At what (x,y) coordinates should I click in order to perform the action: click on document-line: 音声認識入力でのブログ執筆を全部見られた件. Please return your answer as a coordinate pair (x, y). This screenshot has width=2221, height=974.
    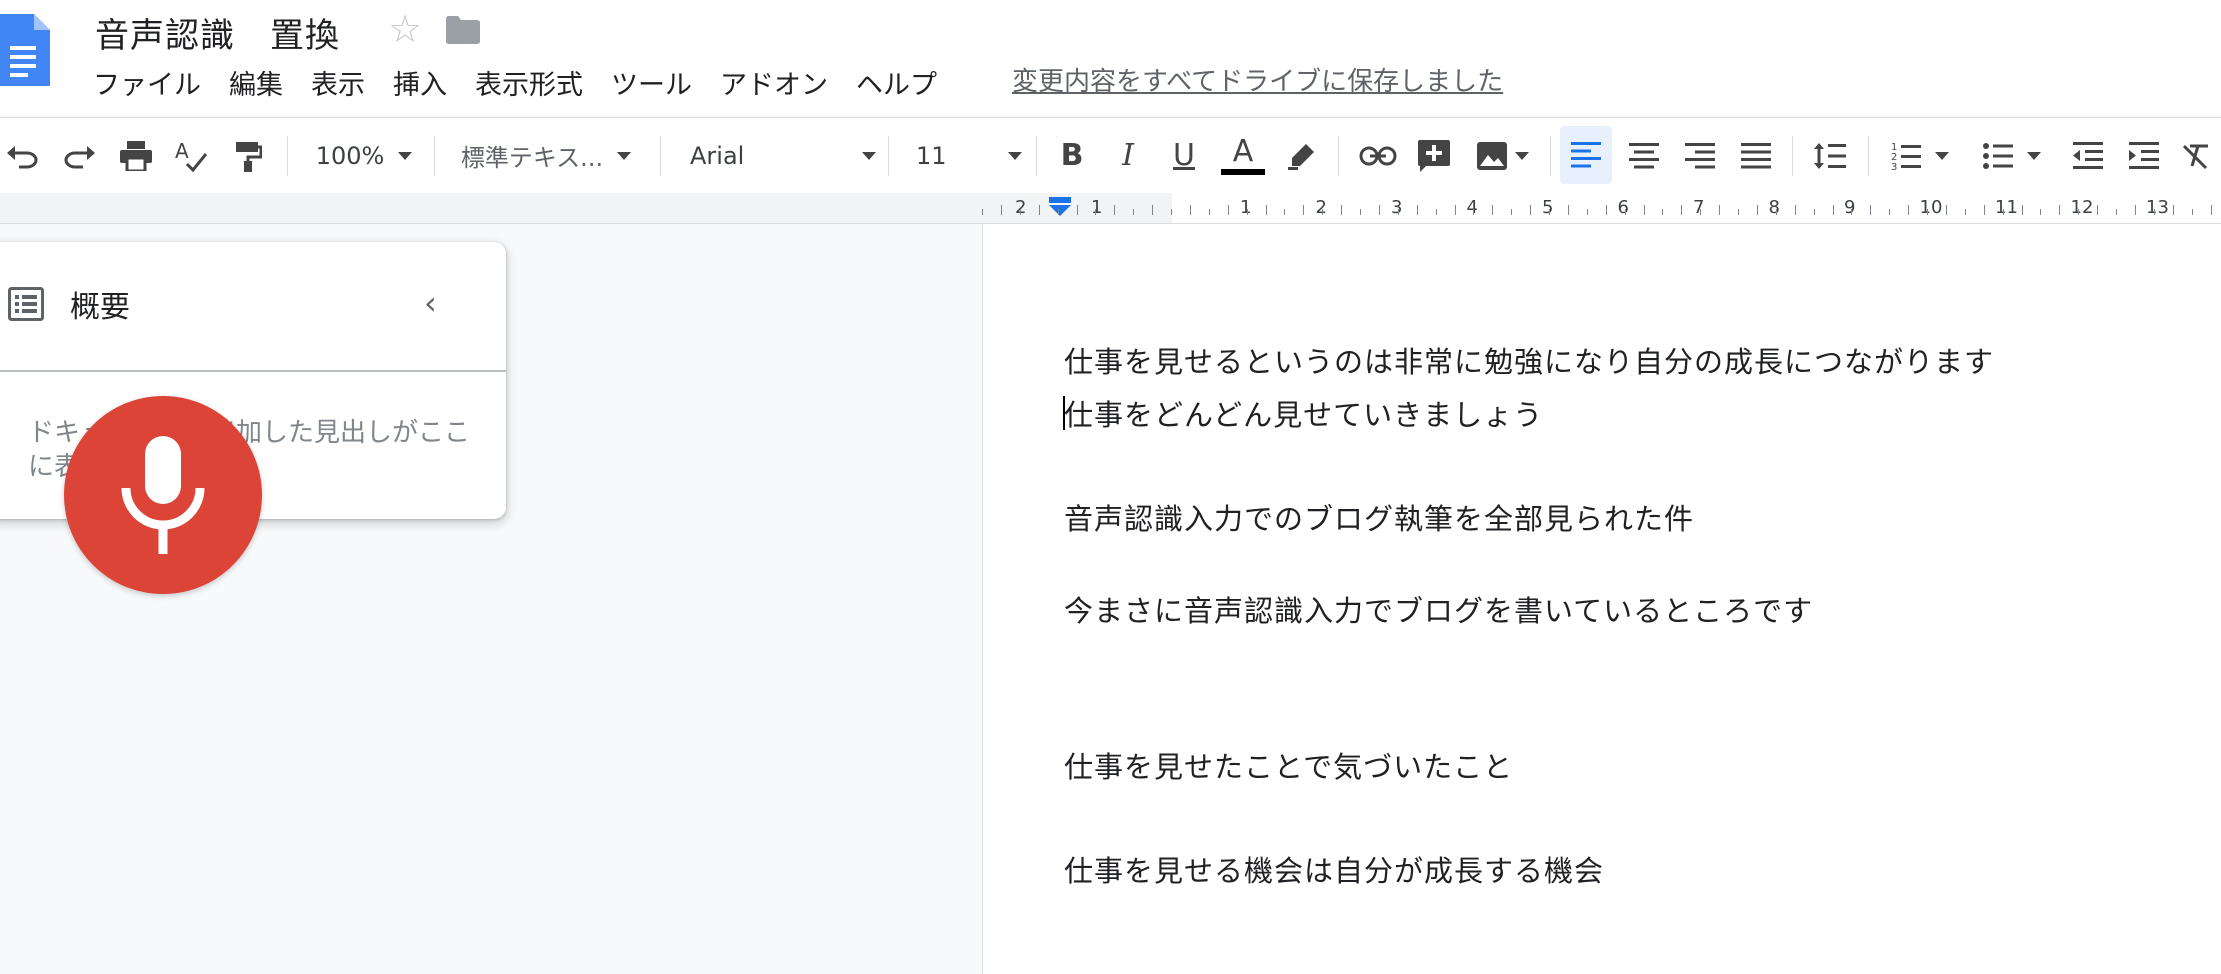
    Looking at the image, I should click on (1379, 517).